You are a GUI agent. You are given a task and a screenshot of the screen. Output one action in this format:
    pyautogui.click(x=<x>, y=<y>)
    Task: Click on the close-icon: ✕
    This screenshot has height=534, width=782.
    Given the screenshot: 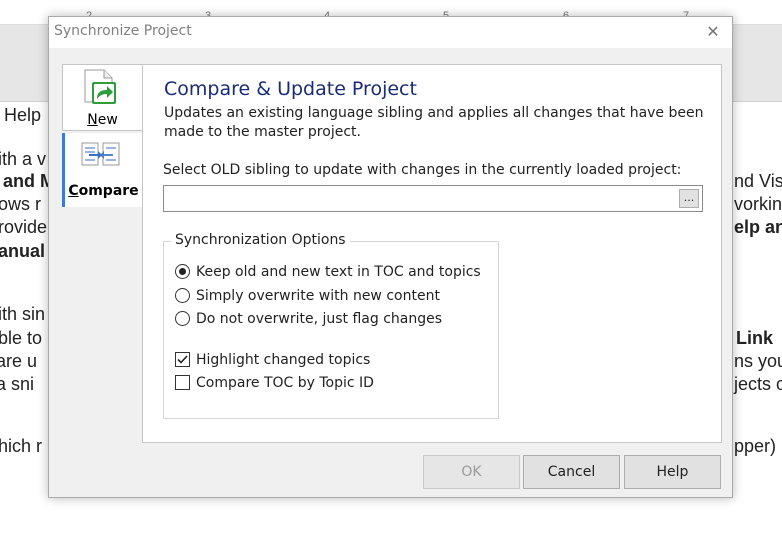 What is the action you would take?
    pyautogui.click(x=713, y=32)
    